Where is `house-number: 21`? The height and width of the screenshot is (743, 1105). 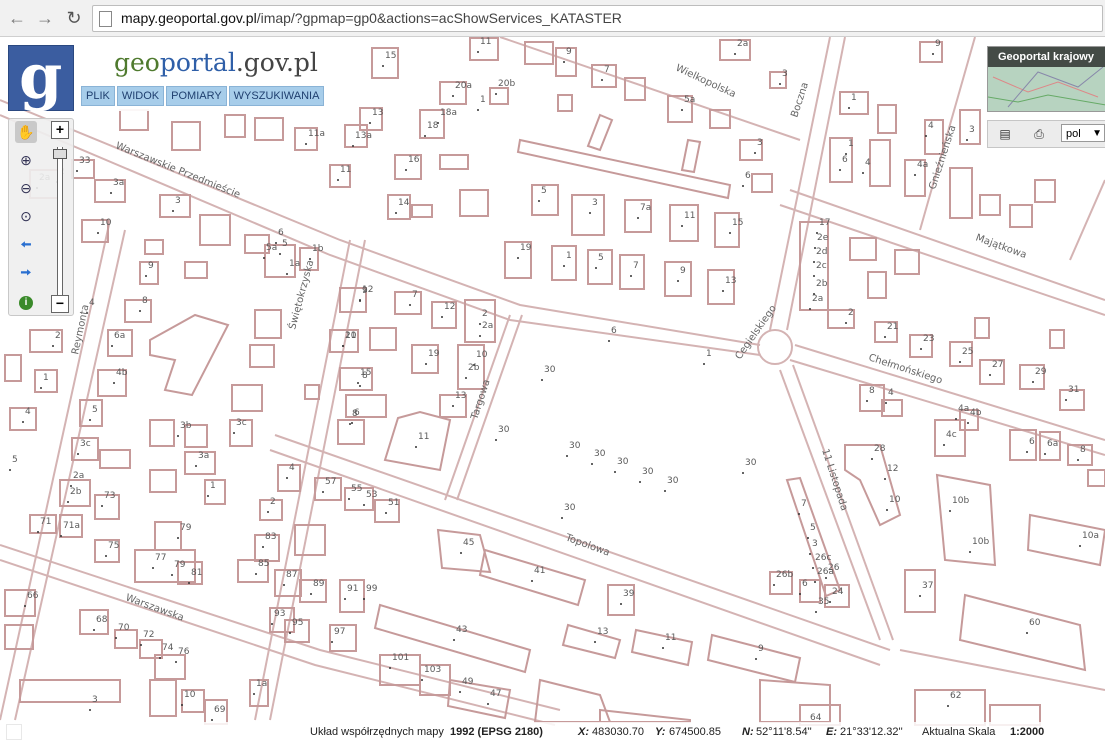 house-number: 21 is located at coordinates (892, 327).